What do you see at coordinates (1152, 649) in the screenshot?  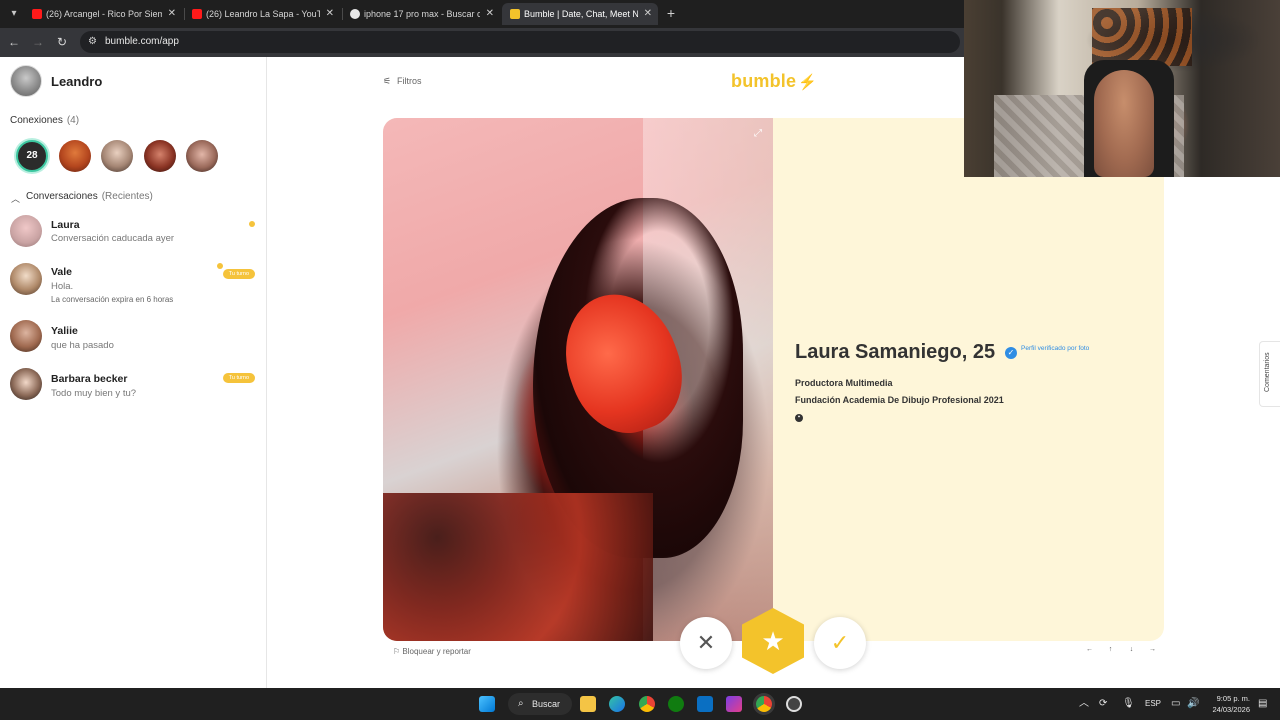 I see `arrow-right-icon: →` at bounding box center [1152, 649].